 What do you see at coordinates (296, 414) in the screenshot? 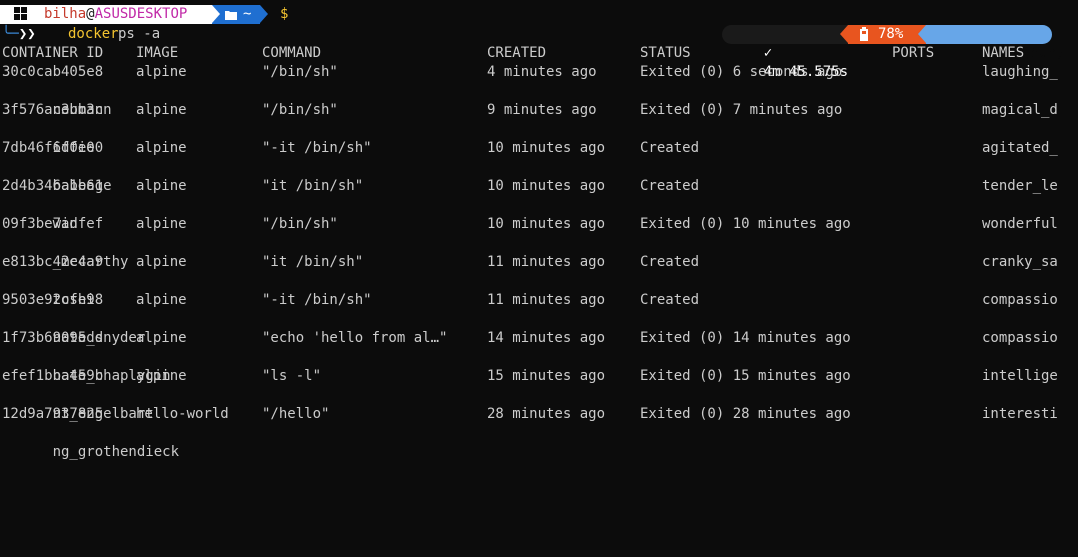
I see `container-command: "/hello"` at bounding box center [296, 414].